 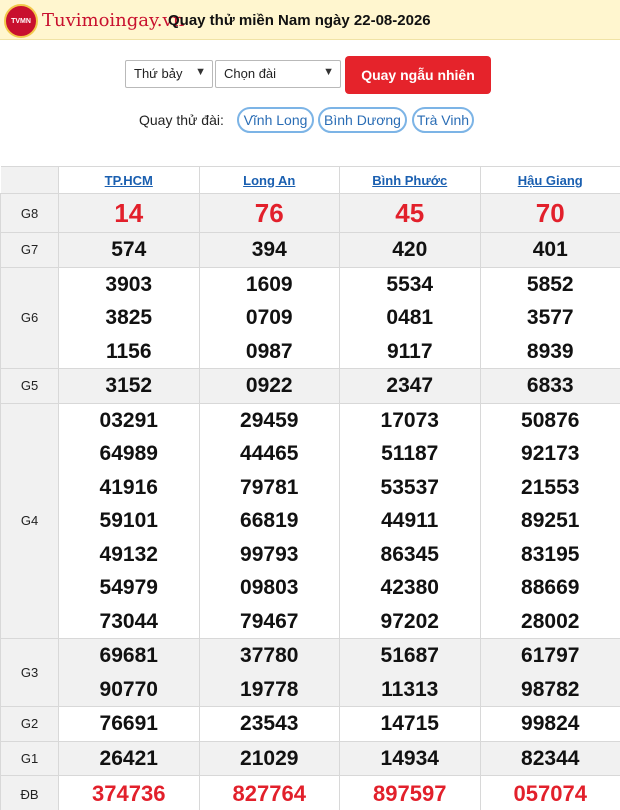 I want to click on station-chip: Trà Vinh, so click(x=443, y=120).